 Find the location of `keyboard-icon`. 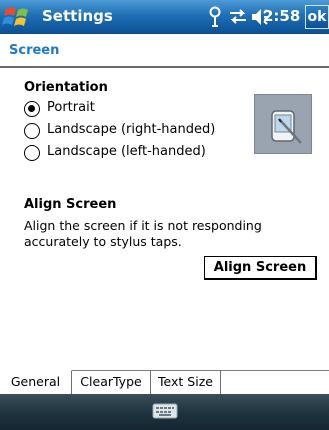

keyboard-icon is located at coordinates (165, 411).